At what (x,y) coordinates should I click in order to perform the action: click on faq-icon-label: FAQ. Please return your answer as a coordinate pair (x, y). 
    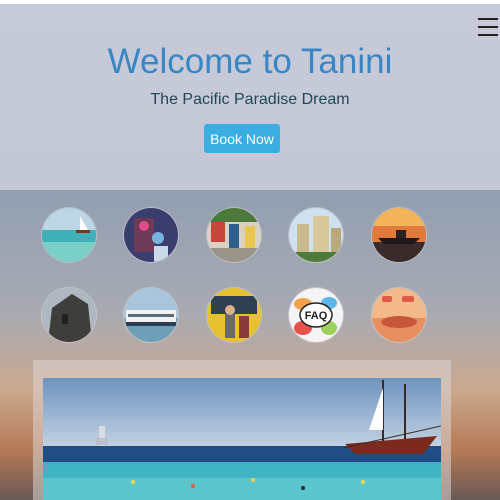
    Looking at the image, I should click on (316, 316).